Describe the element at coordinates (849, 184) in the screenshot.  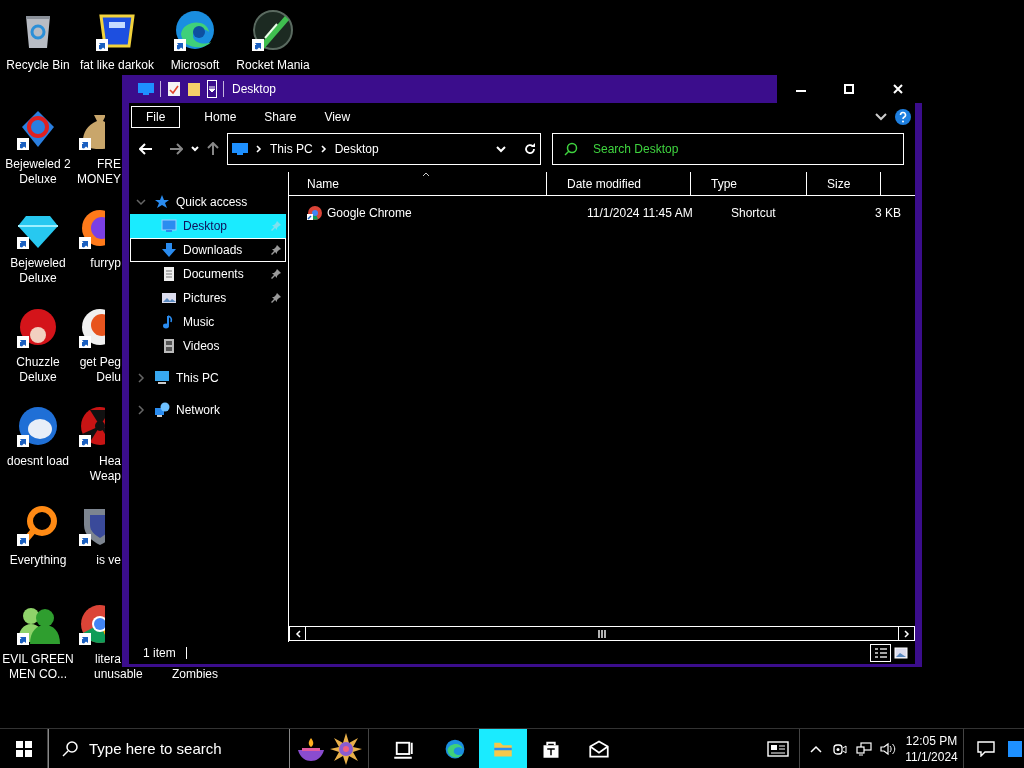
I see `column-header: Size` at that location.